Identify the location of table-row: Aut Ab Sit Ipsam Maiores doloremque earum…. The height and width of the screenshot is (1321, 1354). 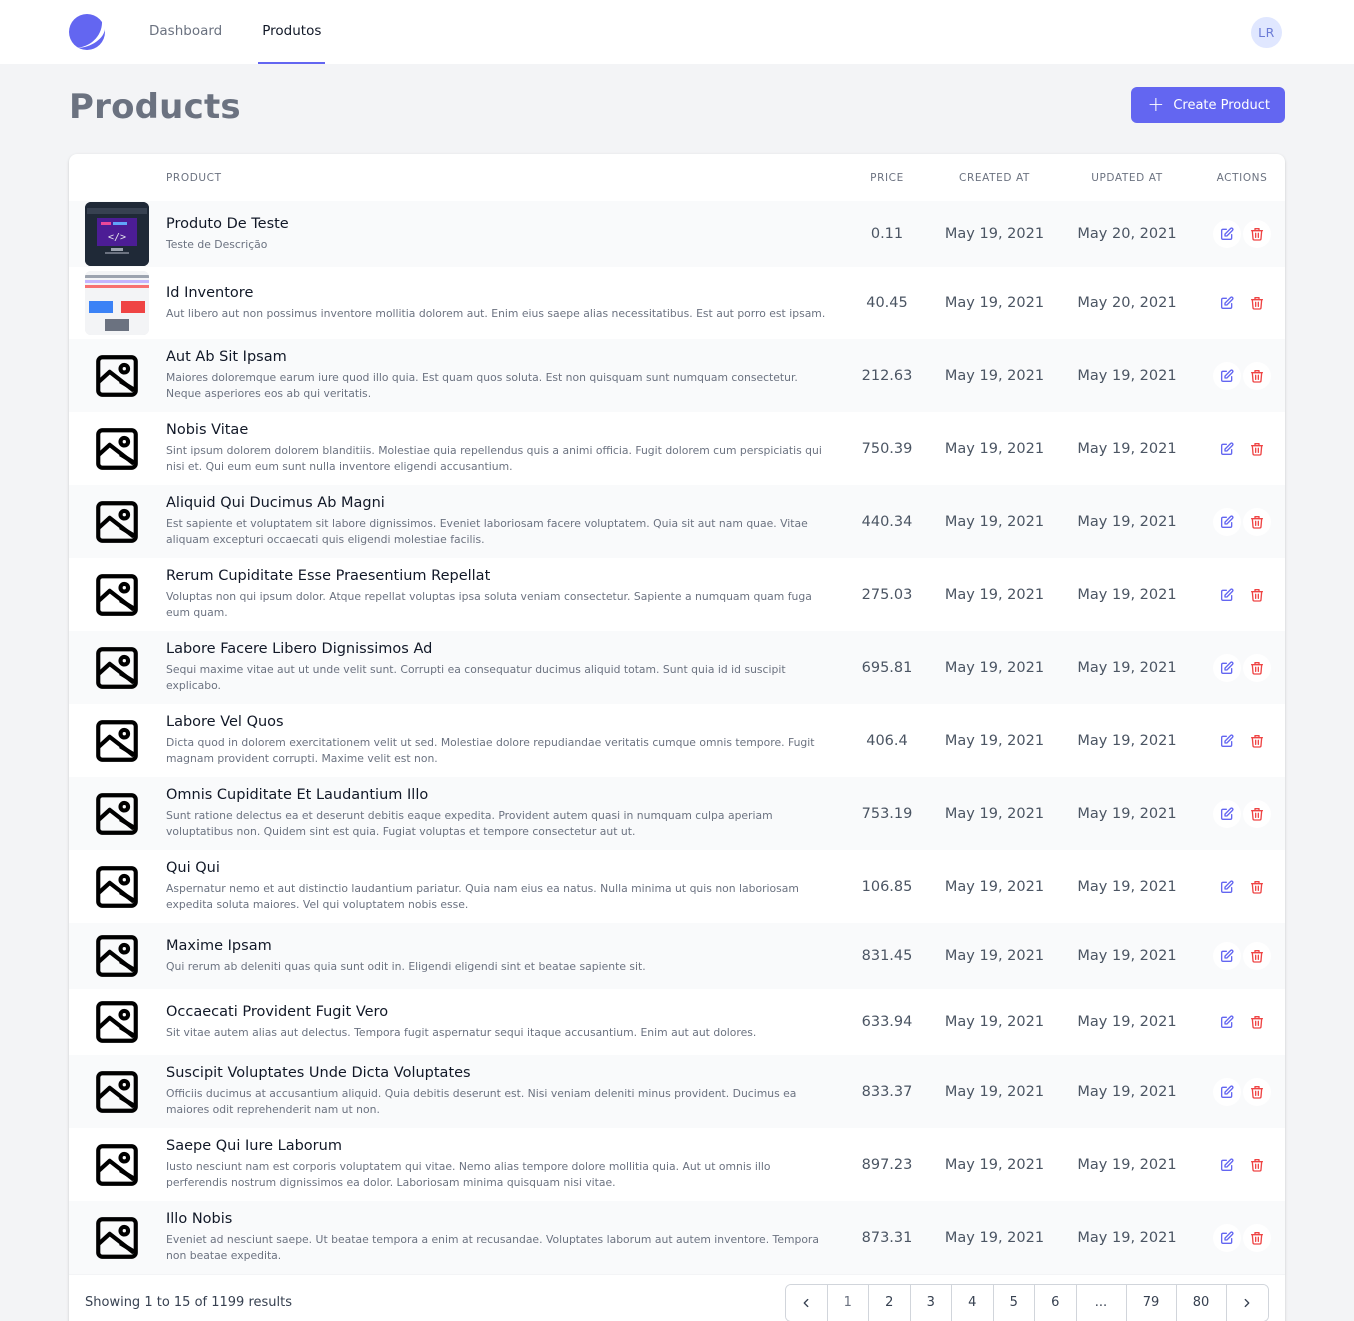
(677, 375).